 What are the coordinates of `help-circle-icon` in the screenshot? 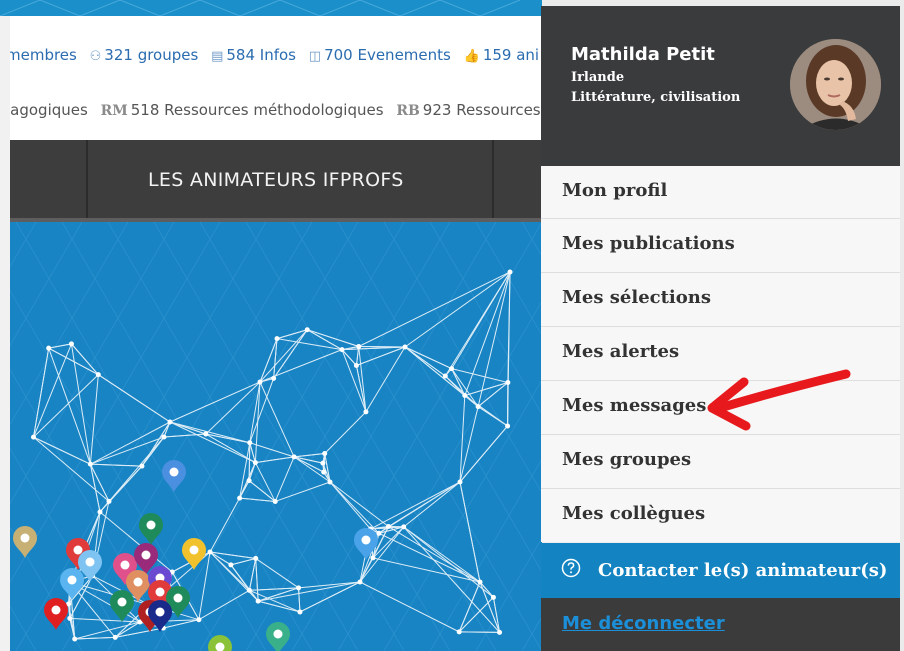 It's located at (571, 568).